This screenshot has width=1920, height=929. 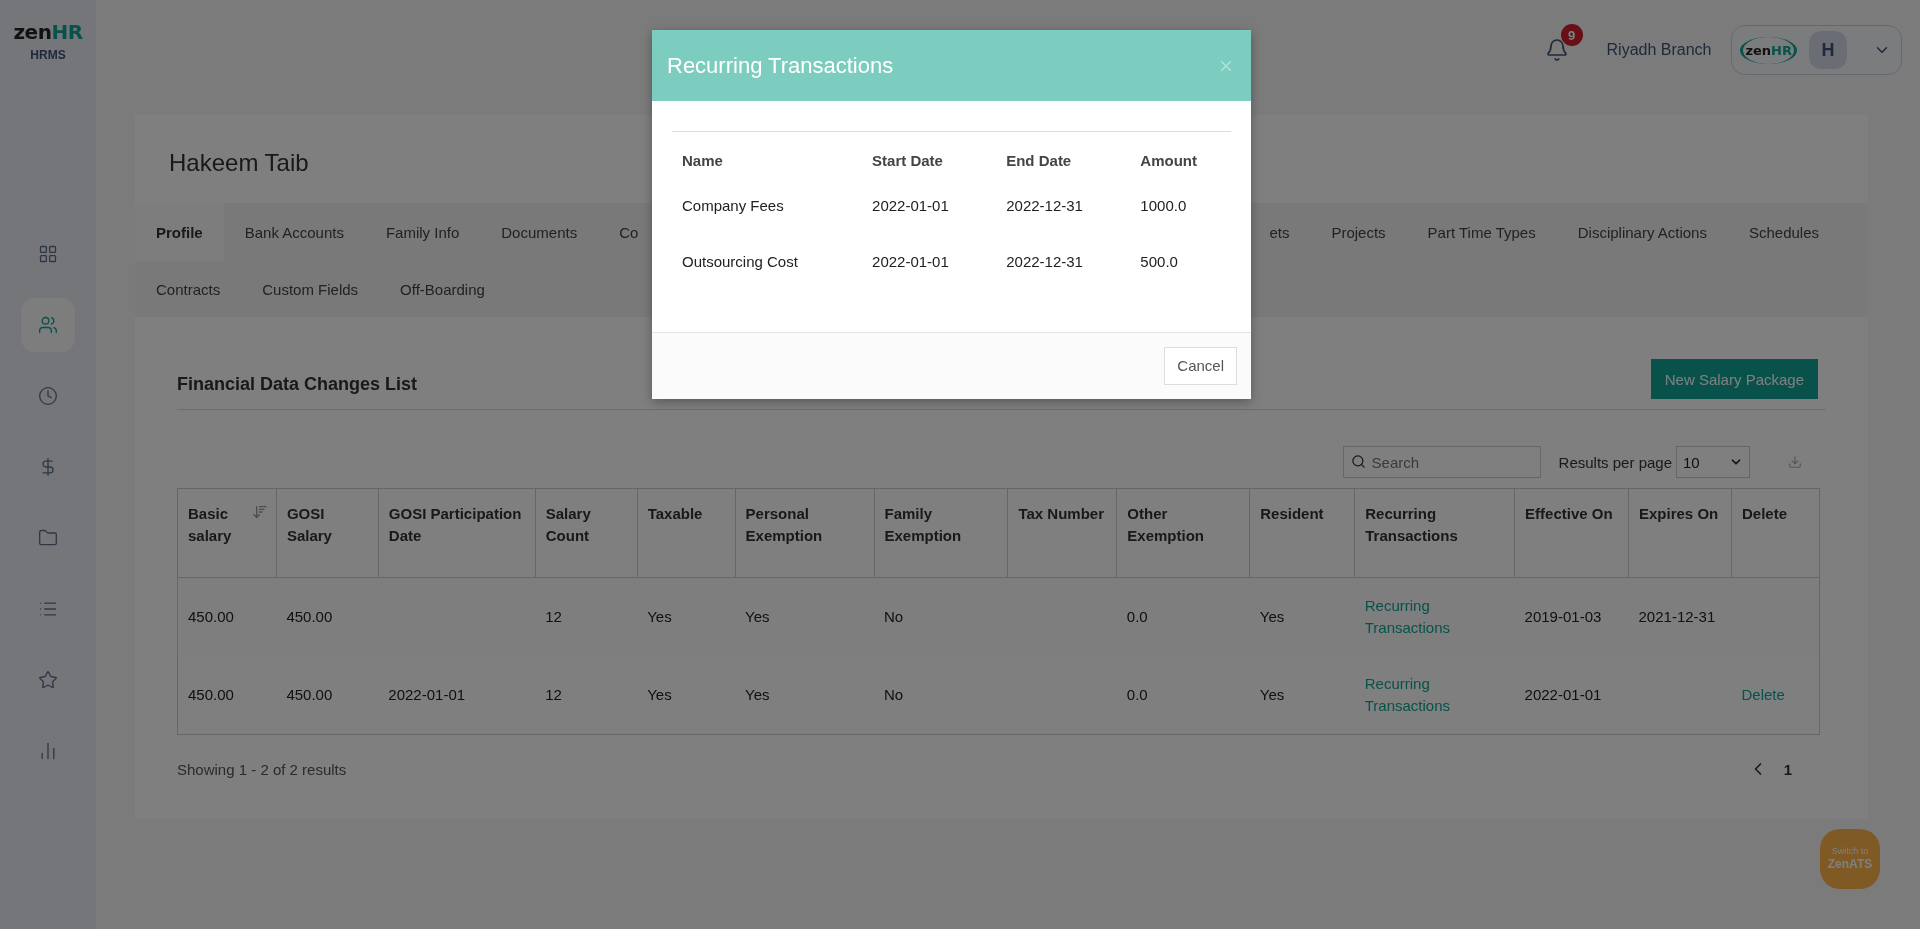 What do you see at coordinates (1434, 533) in the screenshot?
I see `column-header: Recurring Transactions` at bounding box center [1434, 533].